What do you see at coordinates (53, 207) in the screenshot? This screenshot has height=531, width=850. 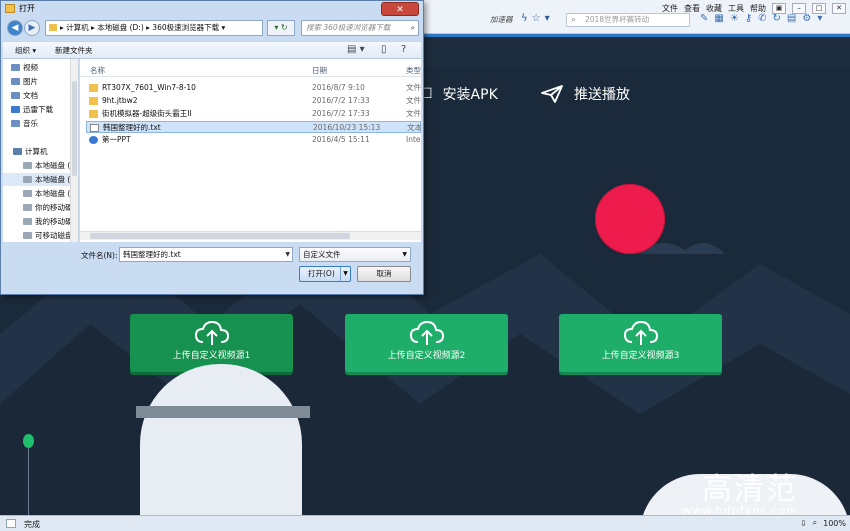 I see `nav-removable-1-label: 你的移动硬盘` at bounding box center [53, 207].